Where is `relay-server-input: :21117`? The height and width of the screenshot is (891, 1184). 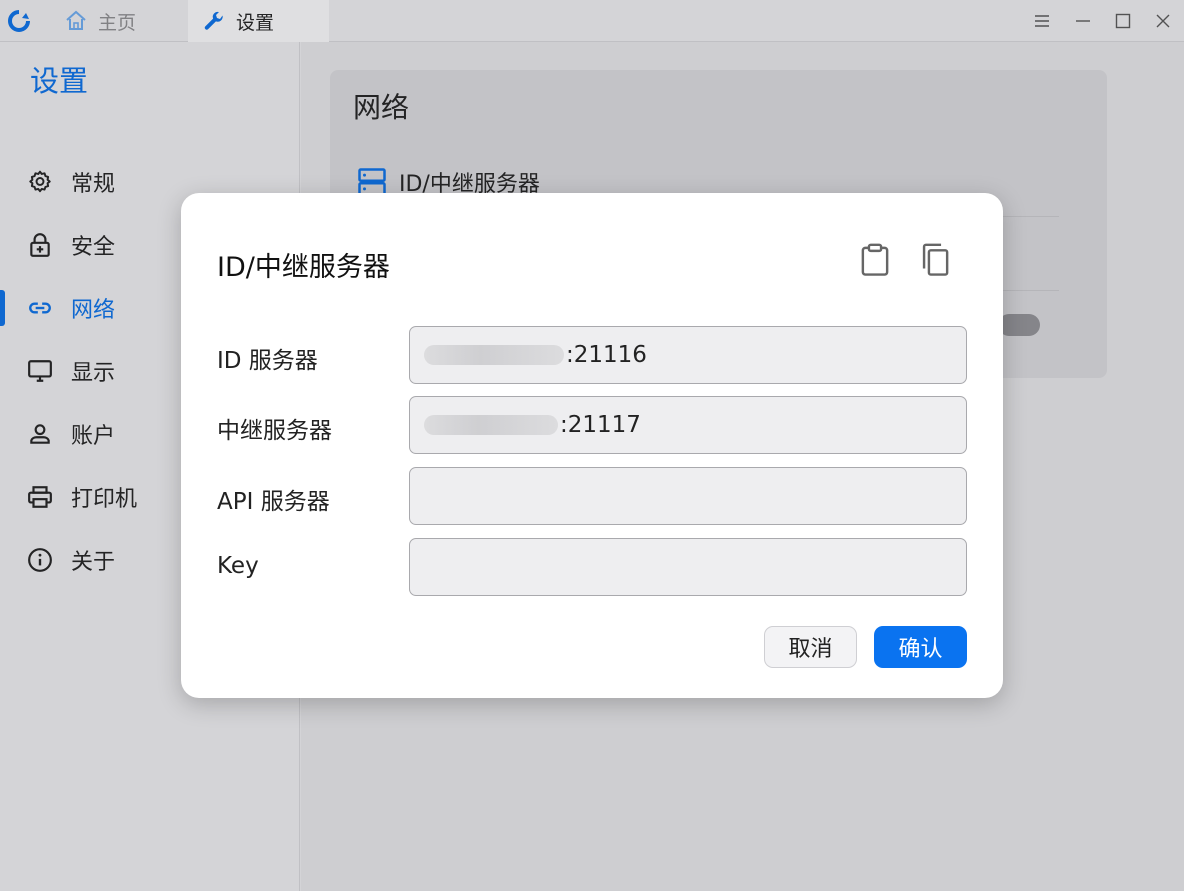 relay-server-input: :21117 is located at coordinates (688, 425).